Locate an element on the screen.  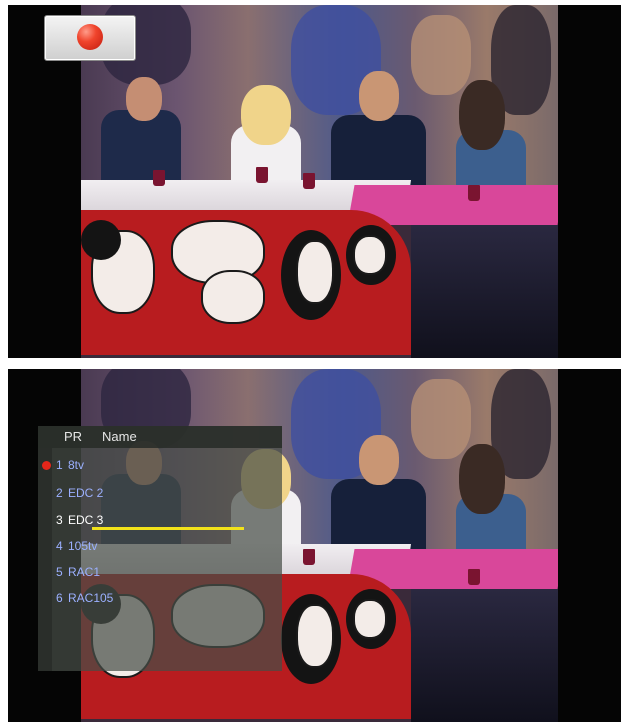
channel-list-header: PR Name is located at coordinates (160, 437).